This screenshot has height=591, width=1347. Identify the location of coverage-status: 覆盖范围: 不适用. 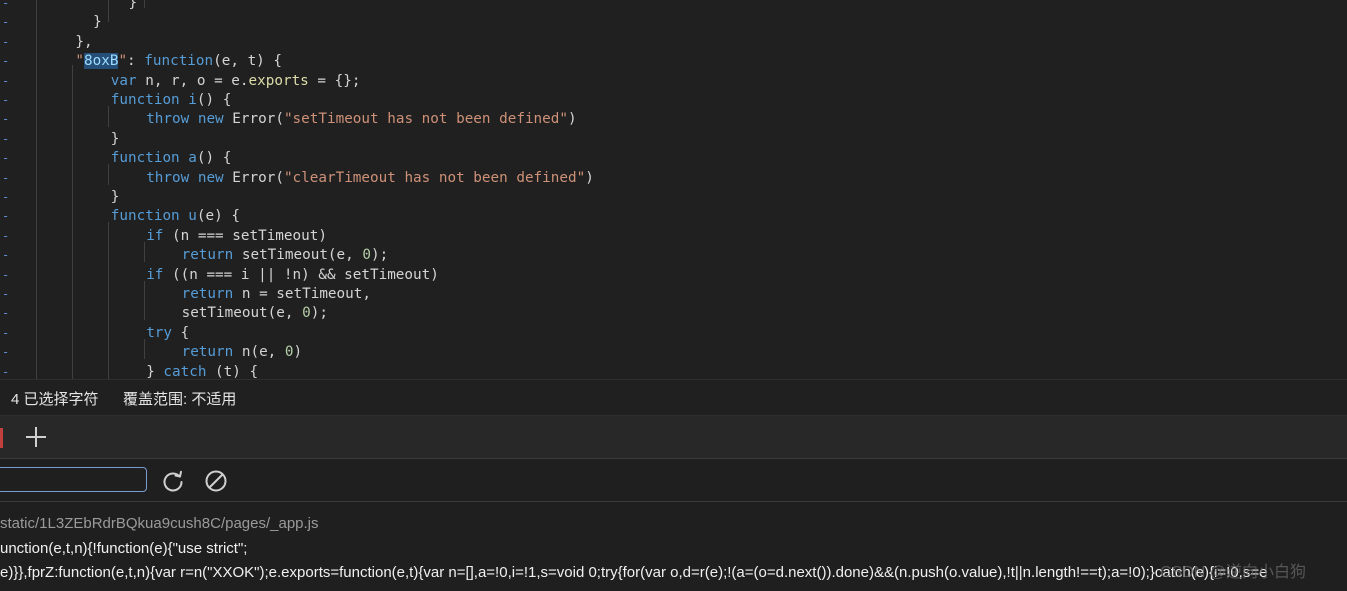
(180, 399).